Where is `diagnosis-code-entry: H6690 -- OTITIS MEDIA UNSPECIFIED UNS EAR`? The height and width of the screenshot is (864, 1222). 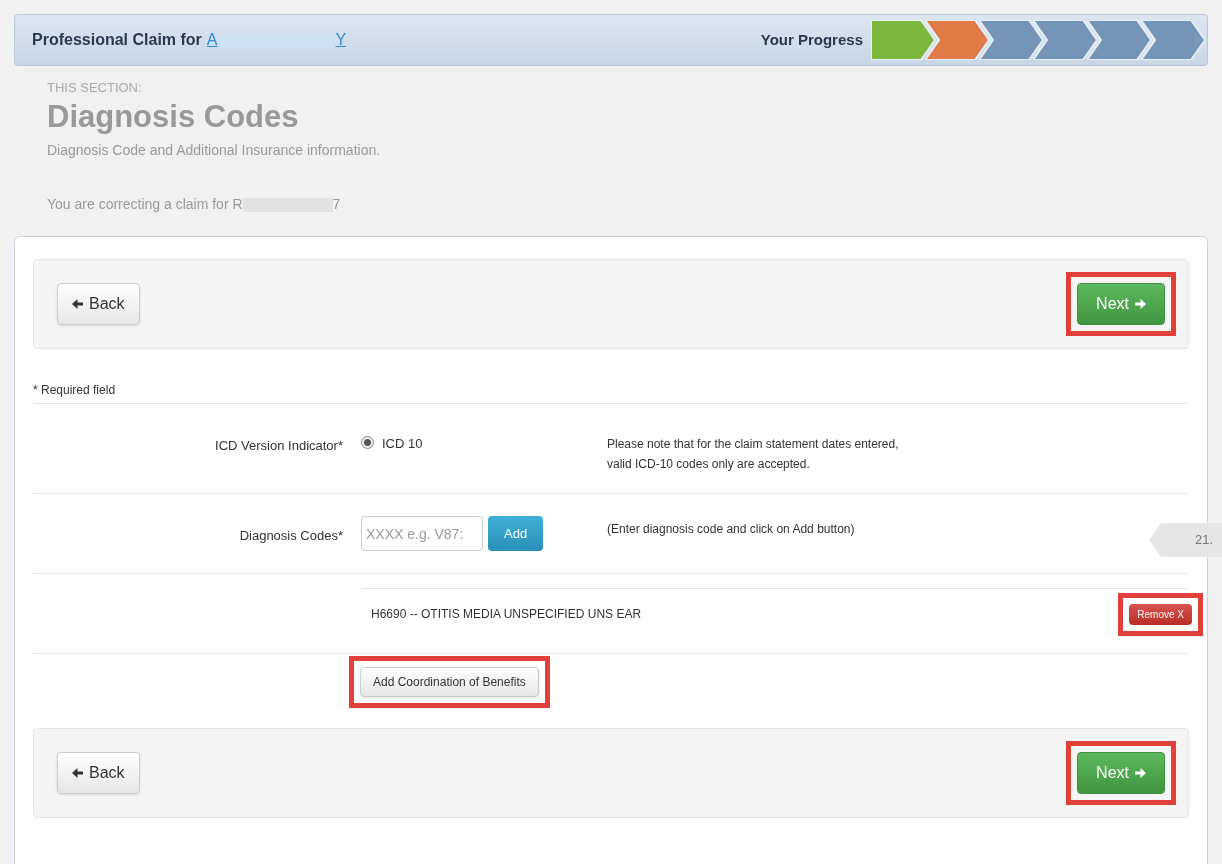 diagnosis-code-entry: H6690 -- OTITIS MEDIA UNSPECIFIED UNS EAR is located at coordinates (506, 614).